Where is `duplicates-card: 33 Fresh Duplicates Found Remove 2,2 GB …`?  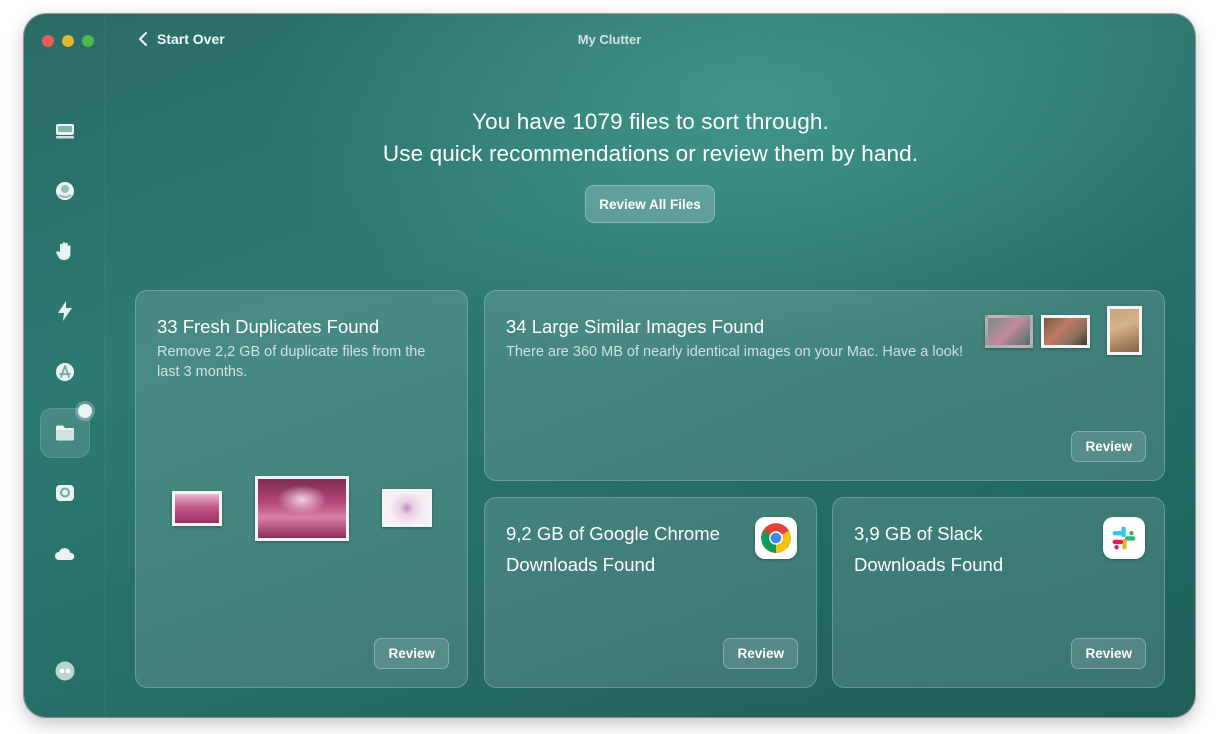 duplicates-card: 33 Fresh Duplicates Found Remove 2,2 GB … is located at coordinates (301, 489).